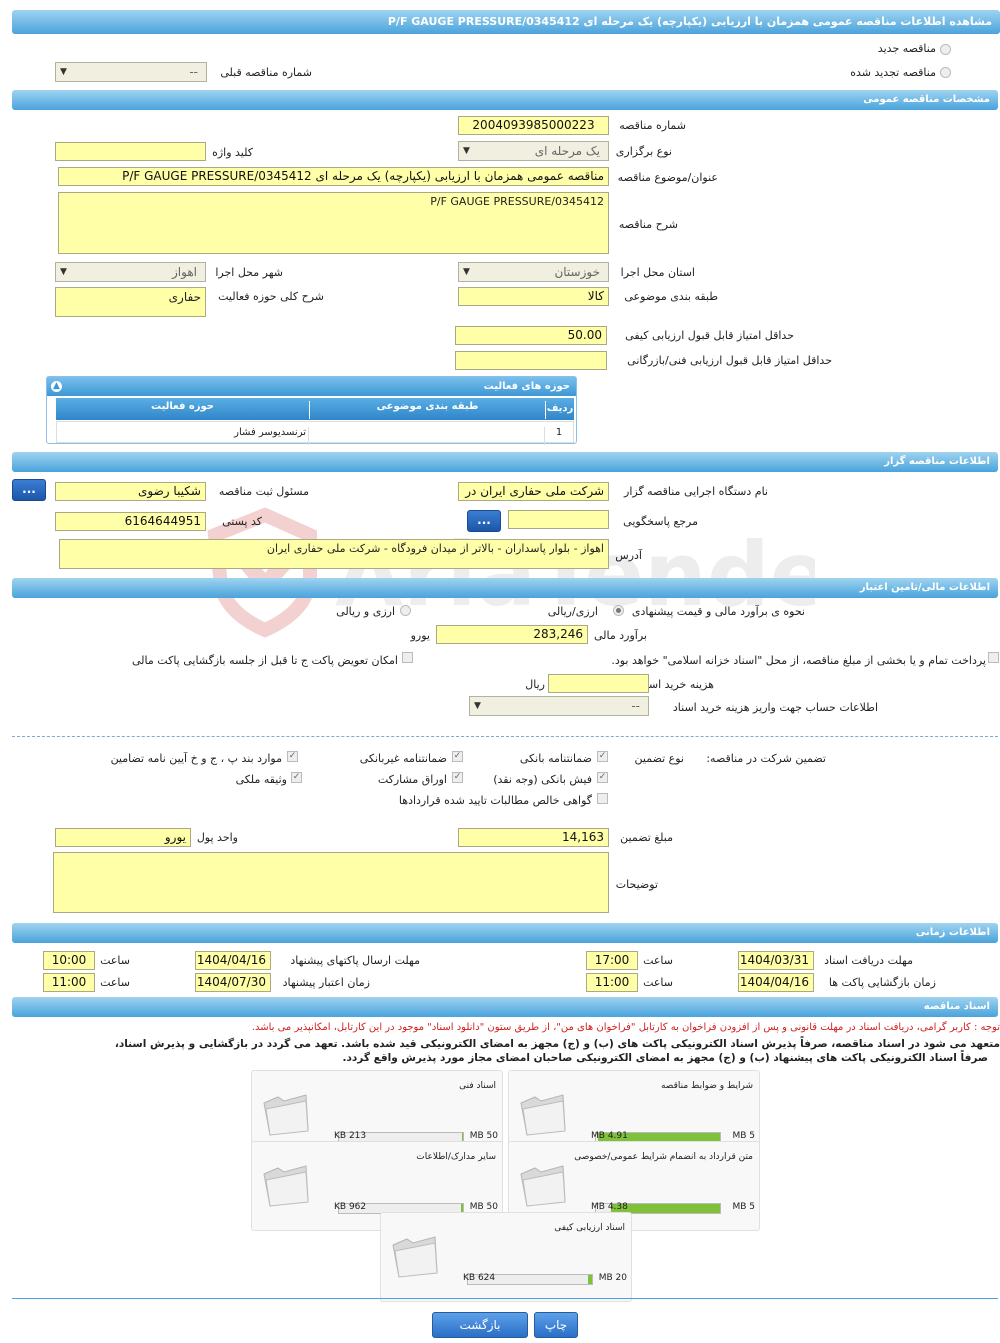  What do you see at coordinates (533, 837) in the screenshot?
I see `guarantee-amount-field: 14,163` at bounding box center [533, 837].